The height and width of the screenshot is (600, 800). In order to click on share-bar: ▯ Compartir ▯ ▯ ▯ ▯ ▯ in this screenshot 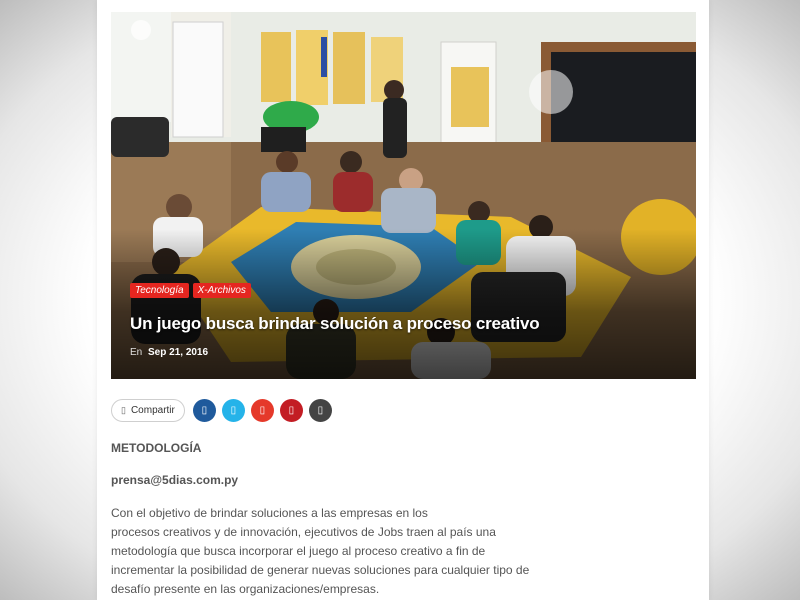, I will do `click(221, 410)`.